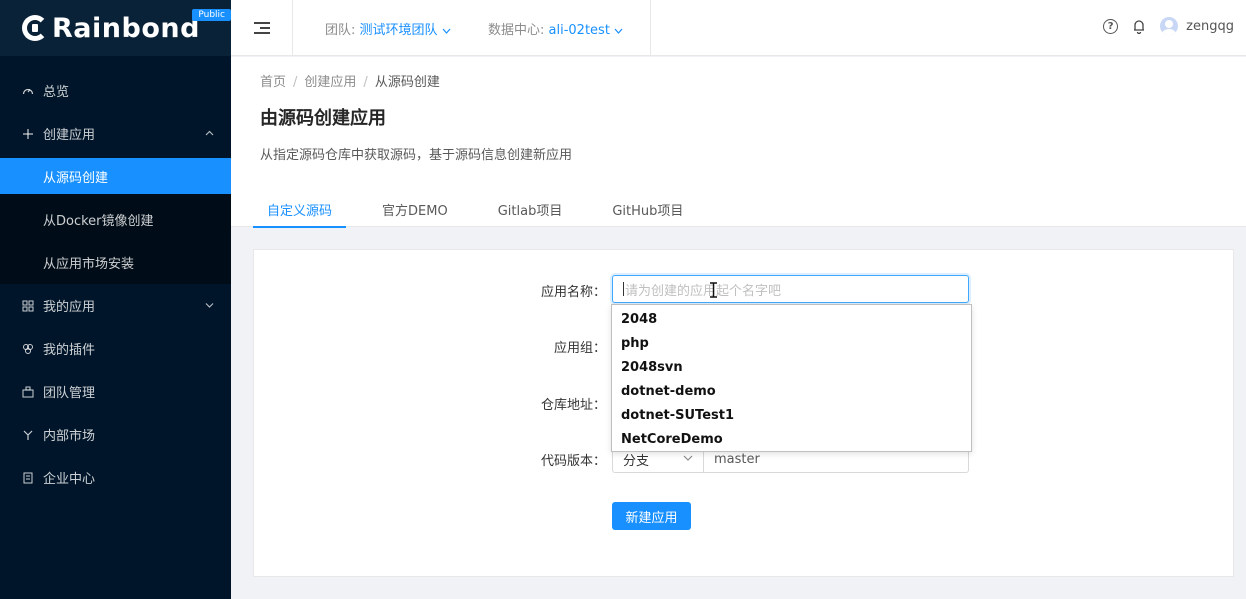 The height and width of the screenshot is (599, 1246). I want to click on team-value: 测试环境团队, so click(398, 30).